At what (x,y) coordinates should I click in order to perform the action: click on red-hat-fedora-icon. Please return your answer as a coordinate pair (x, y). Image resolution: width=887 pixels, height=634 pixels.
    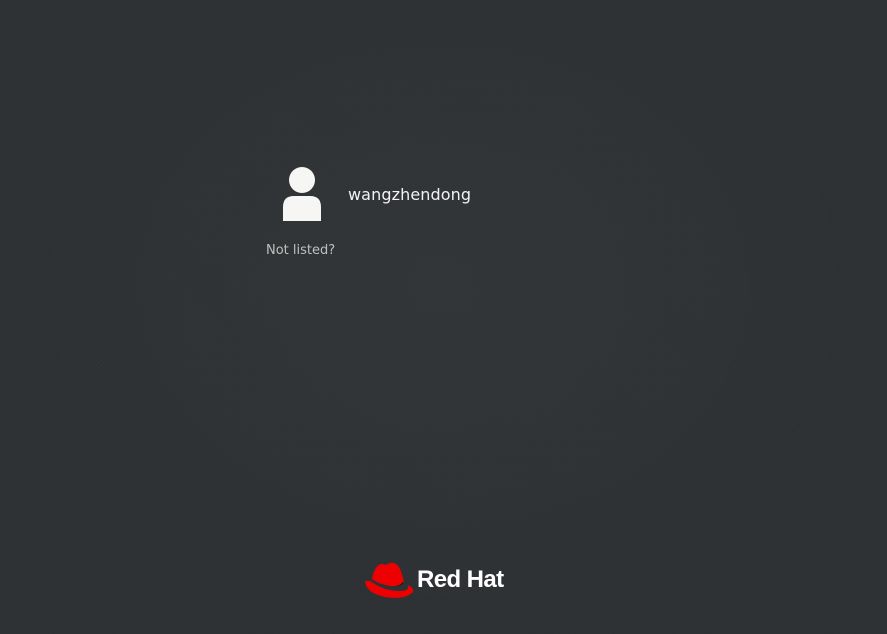
    Looking at the image, I should click on (389, 580).